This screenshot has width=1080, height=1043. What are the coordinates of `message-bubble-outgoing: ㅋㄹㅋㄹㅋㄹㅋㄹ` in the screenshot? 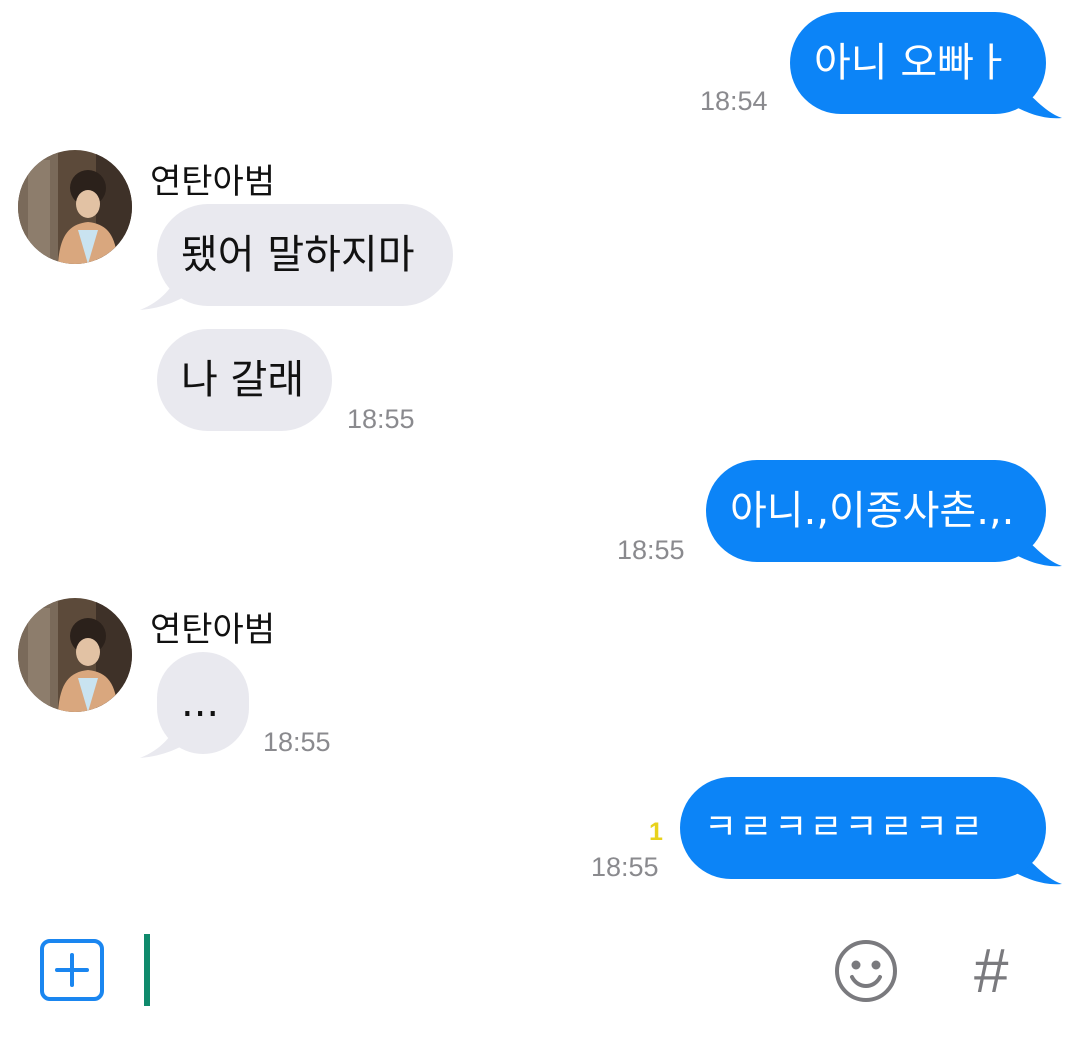 It's located at (863, 828).